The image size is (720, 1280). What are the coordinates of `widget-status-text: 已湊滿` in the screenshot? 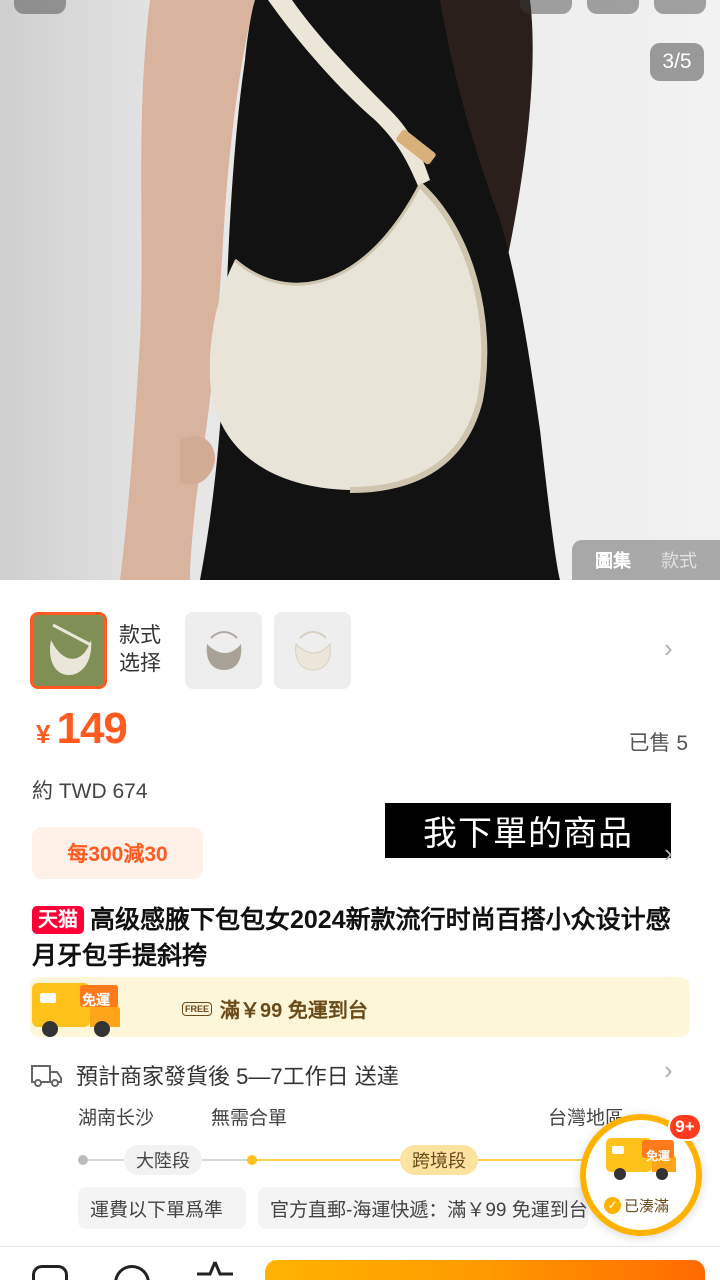 It's located at (647, 1206).